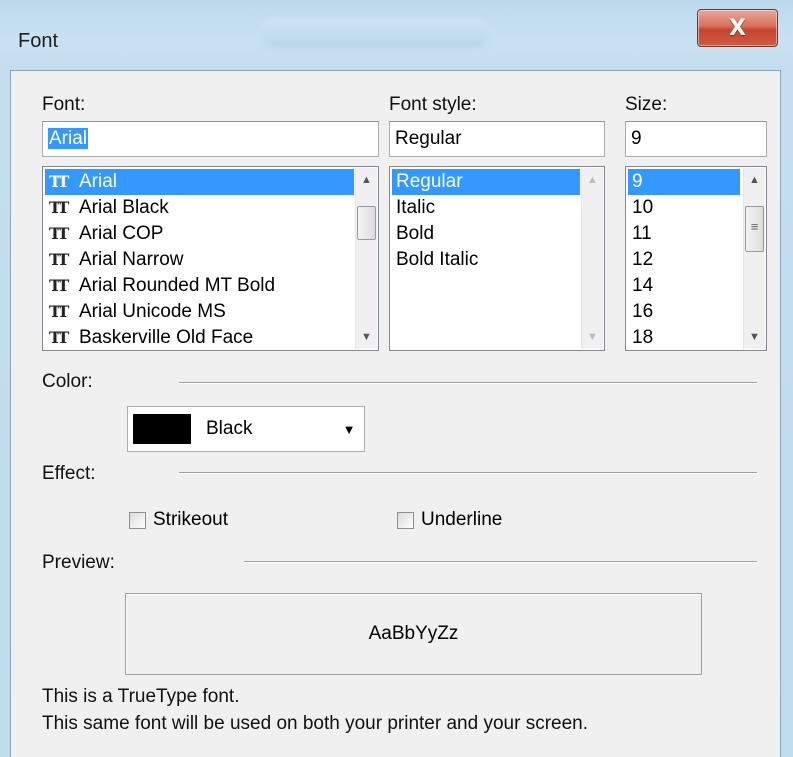 The image size is (793, 757). Describe the element at coordinates (405, 520) in the screenshot. I see `underline-checkbox-box` at that location.